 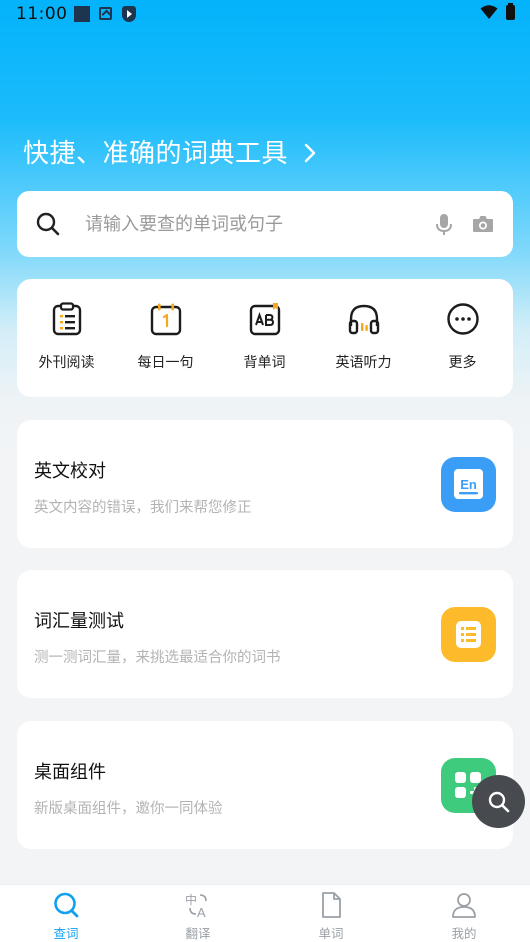 I want to click on notification-play-icon, so click(x=129, y=14).